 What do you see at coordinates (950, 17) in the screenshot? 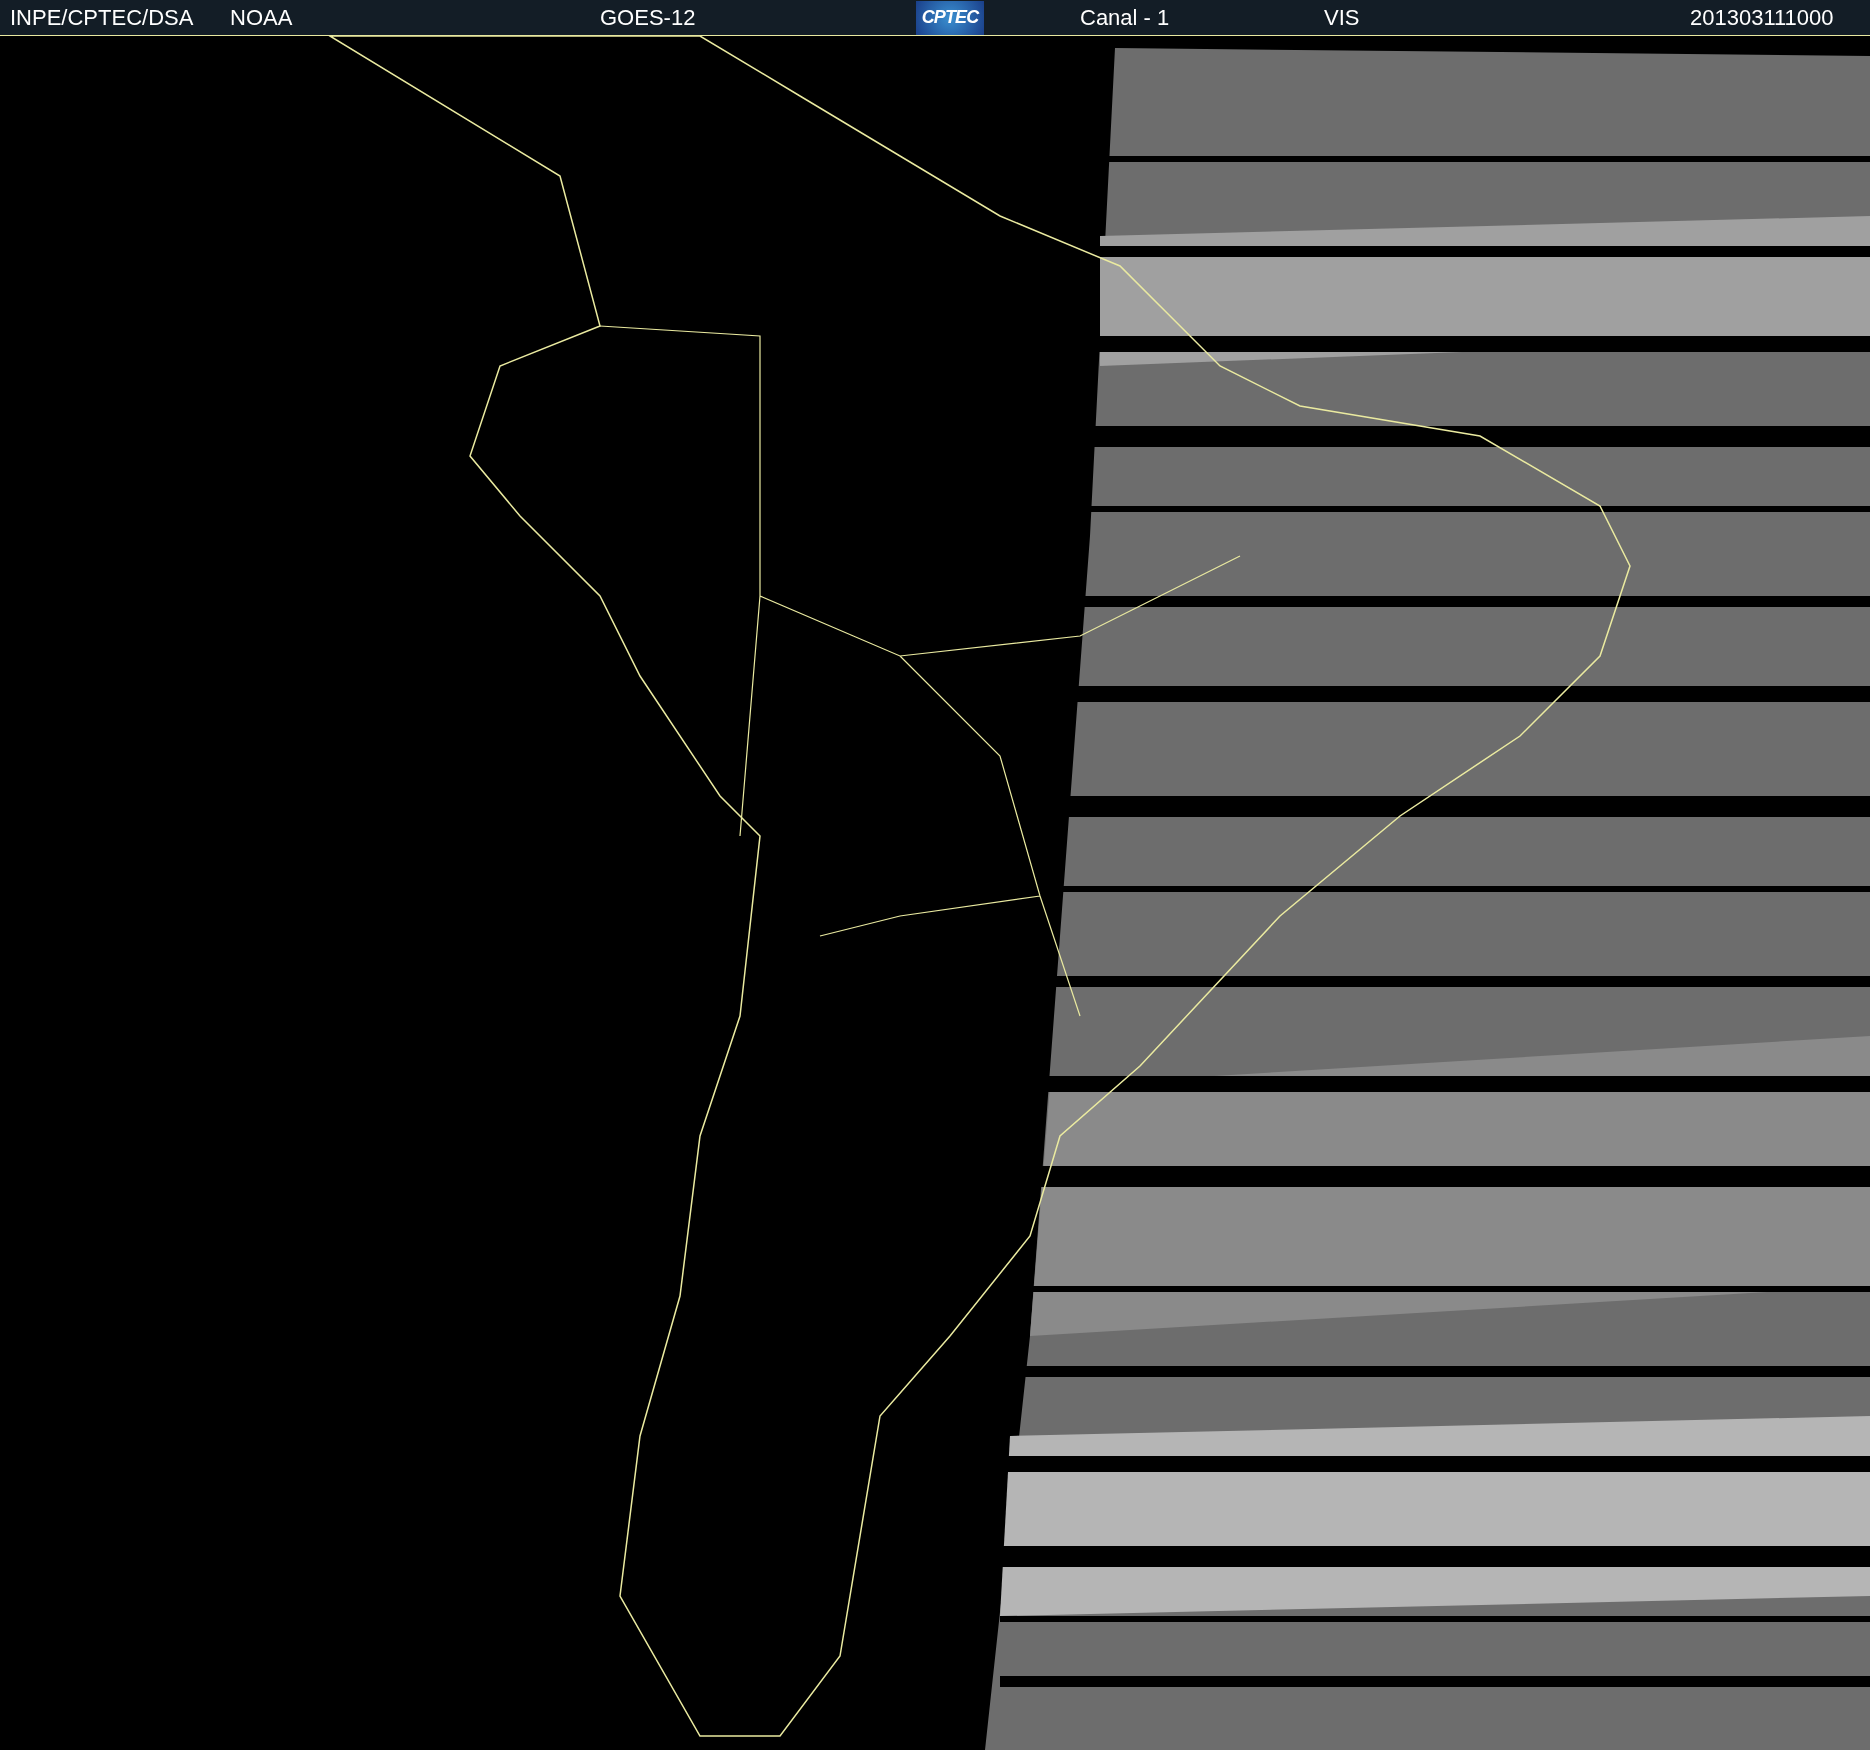
I see `logo: CPTEC` at bounding box center [950, 17].